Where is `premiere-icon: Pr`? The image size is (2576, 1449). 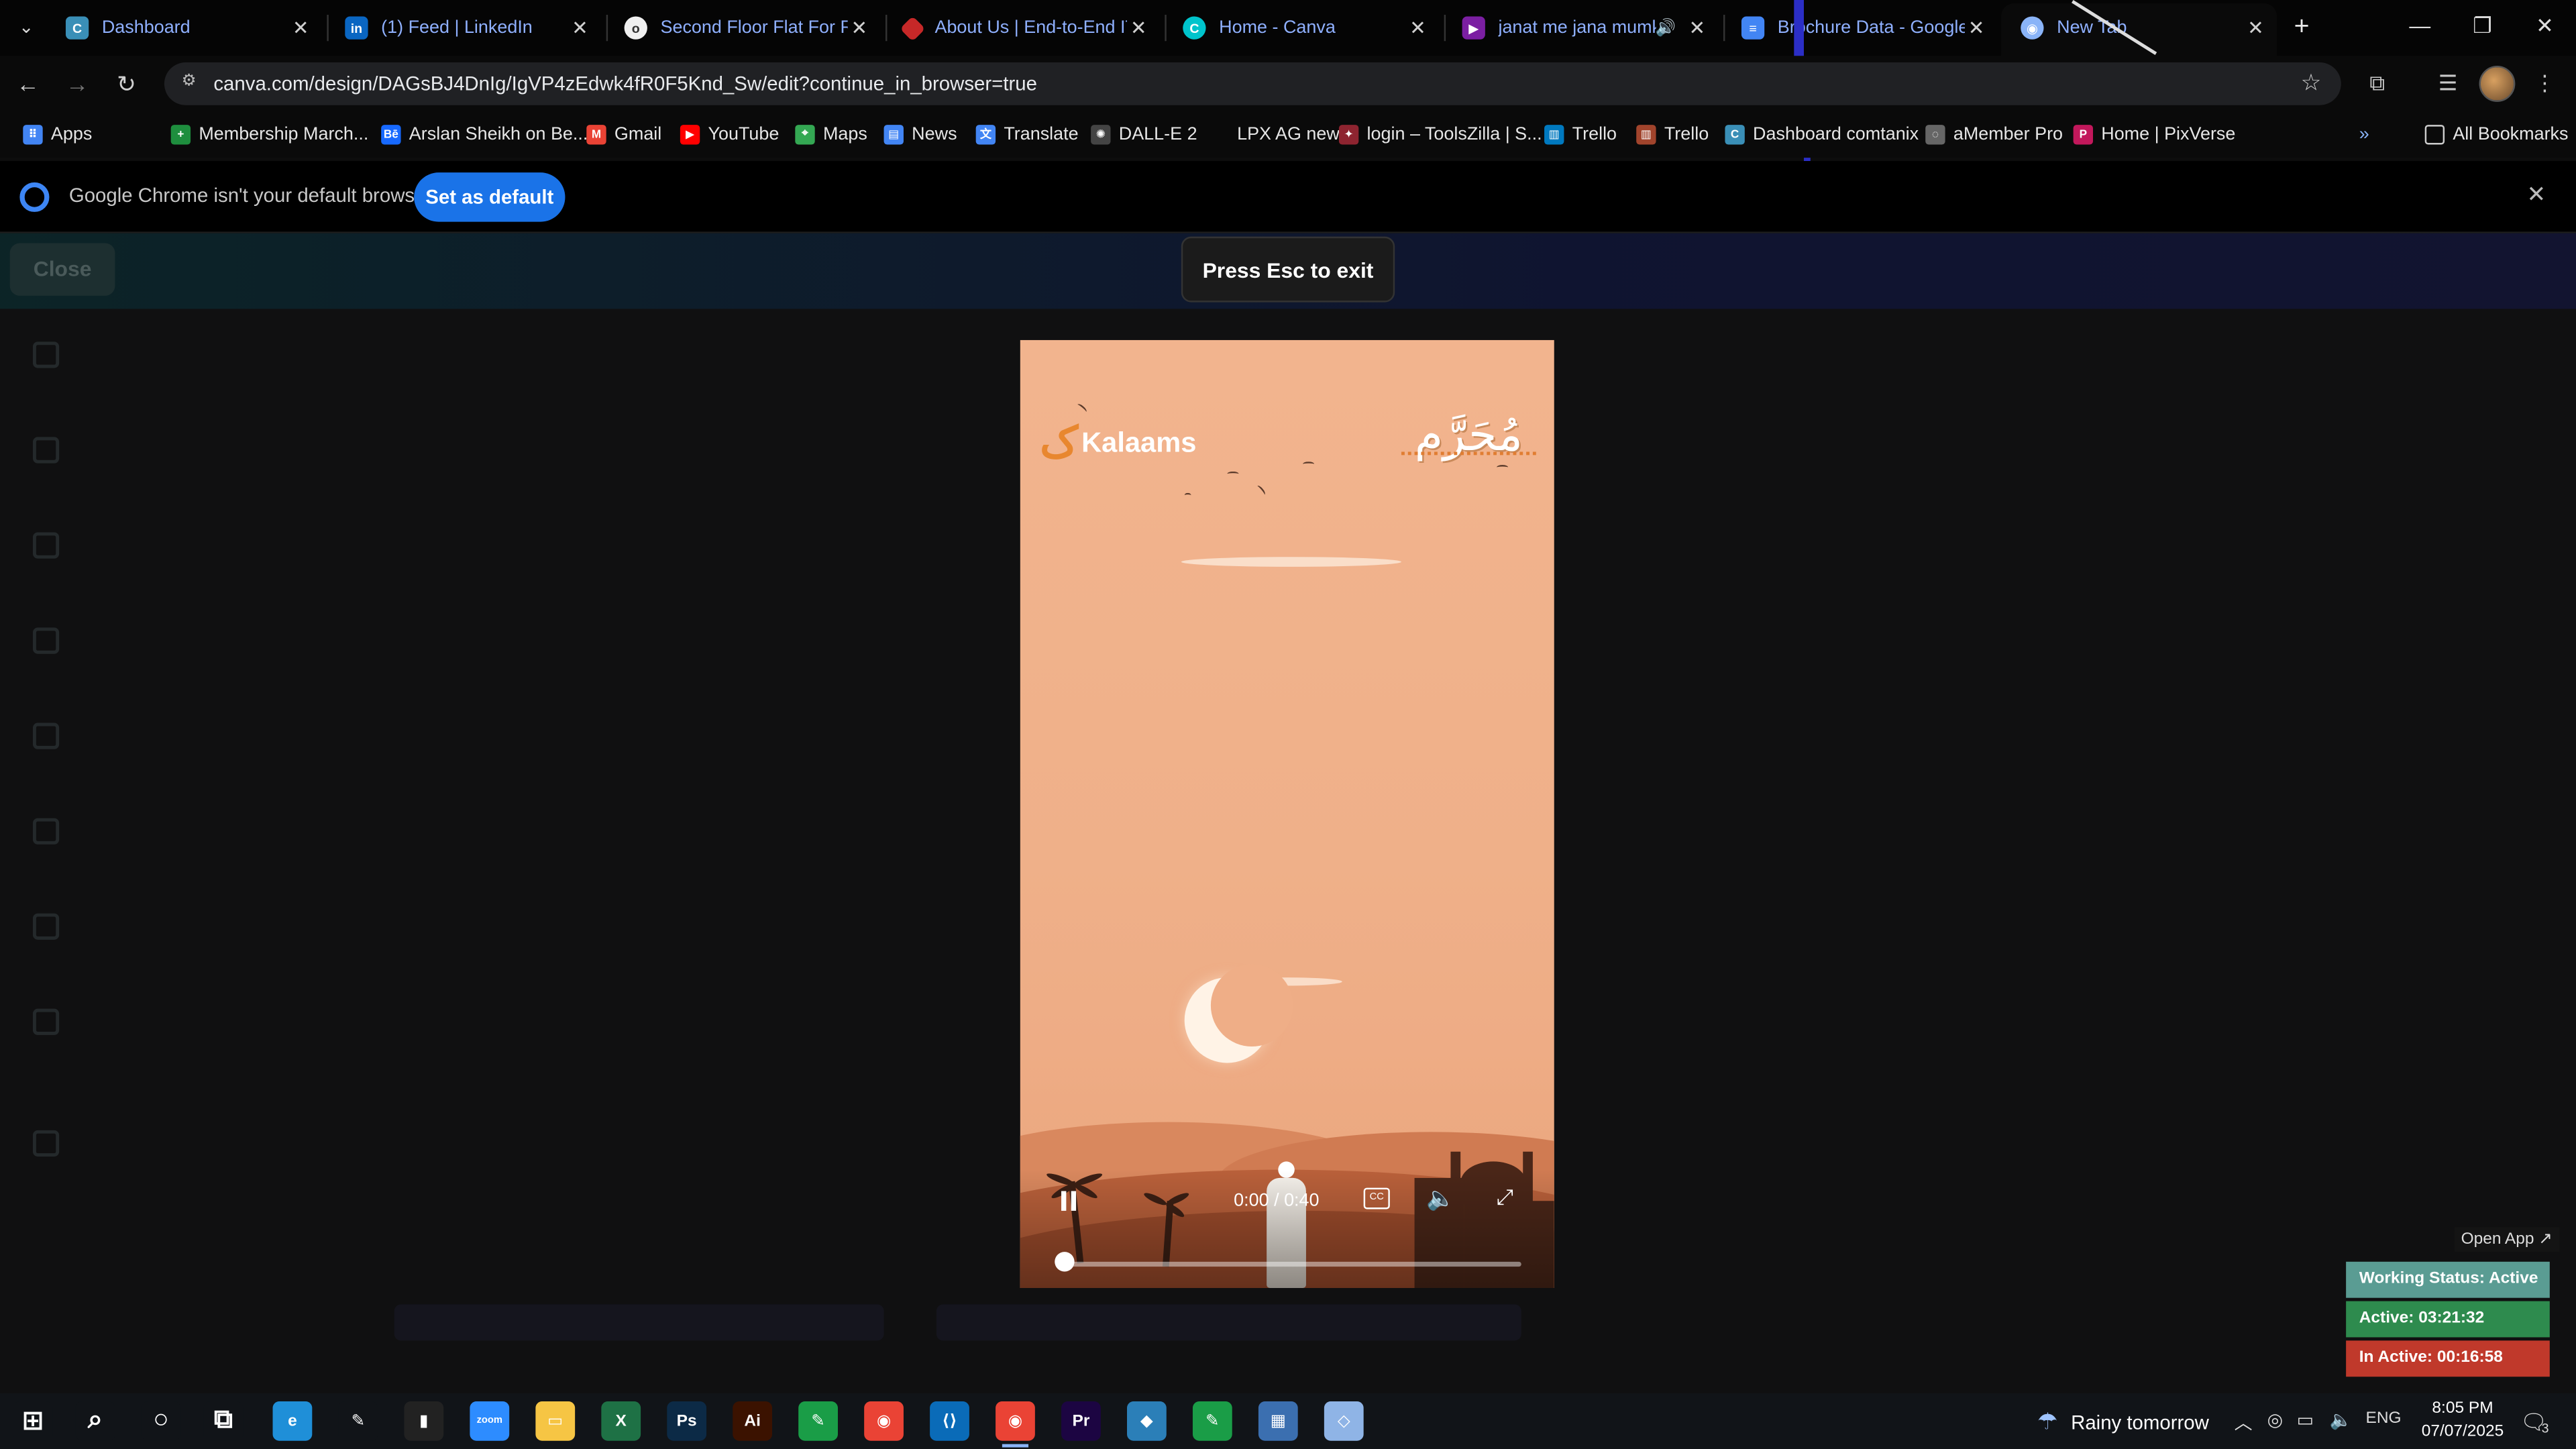
premiere-icon: Pr is located at coordinates (1081, 1421).